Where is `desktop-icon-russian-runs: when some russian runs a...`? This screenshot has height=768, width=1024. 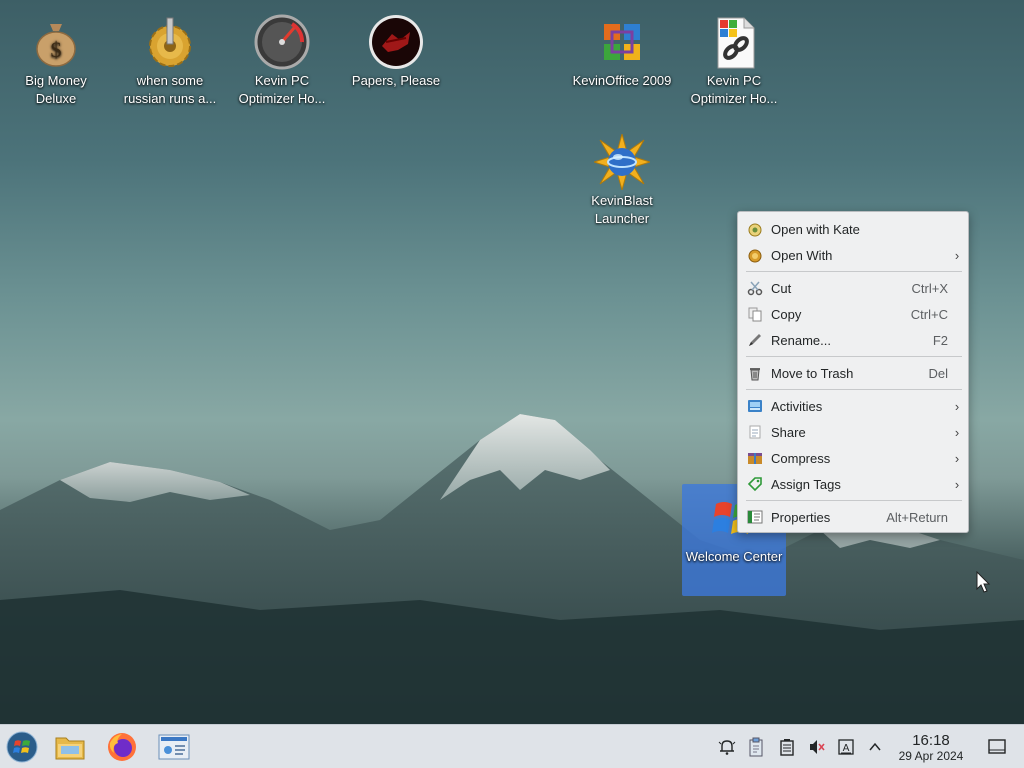 desktop-icon-russian-runs: when some russian runs a... is located at coordinates (170, 58).